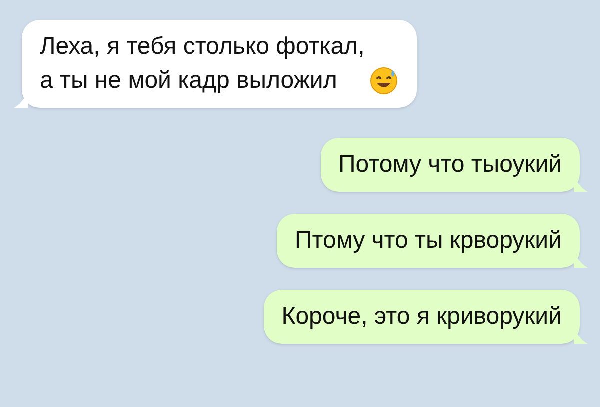  Describe the element at coordinates (428, 241) in the screenshot. I see `message-text: Птому что ты крворукий` at that location.